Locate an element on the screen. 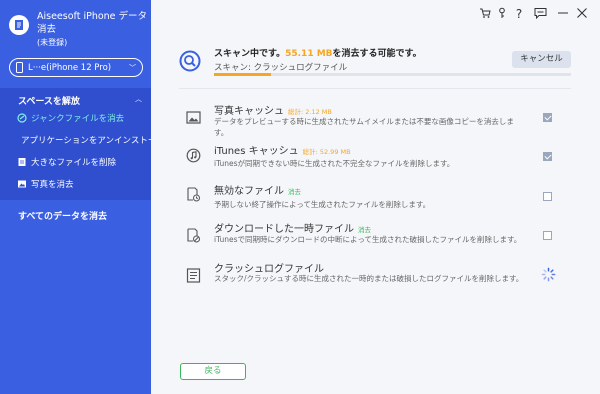 The width and height of the screenshot is (600, 394). help-icon: ? is located at coordinates (519, 14).